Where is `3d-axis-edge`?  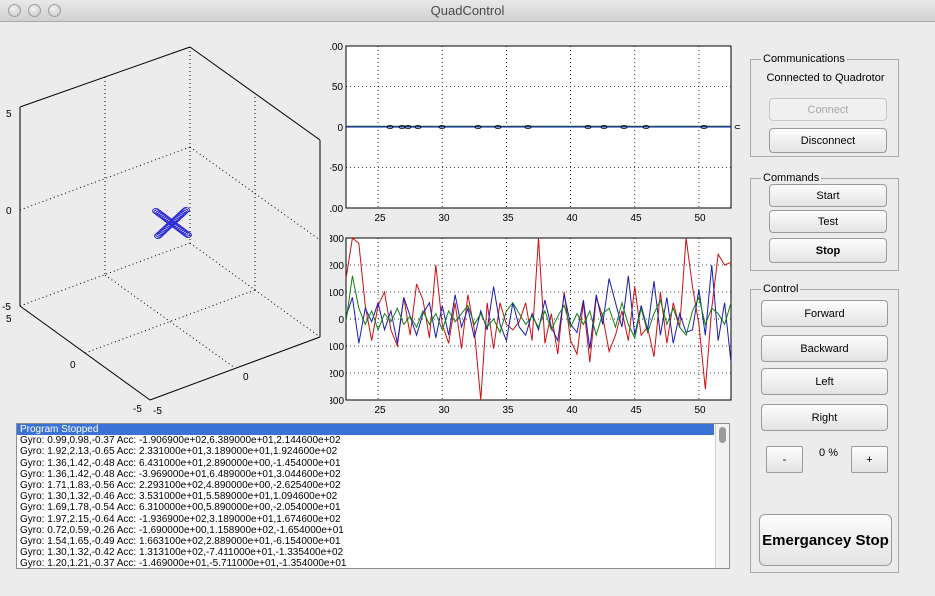 3d-axis-edge is located at coordinates (235, 368).